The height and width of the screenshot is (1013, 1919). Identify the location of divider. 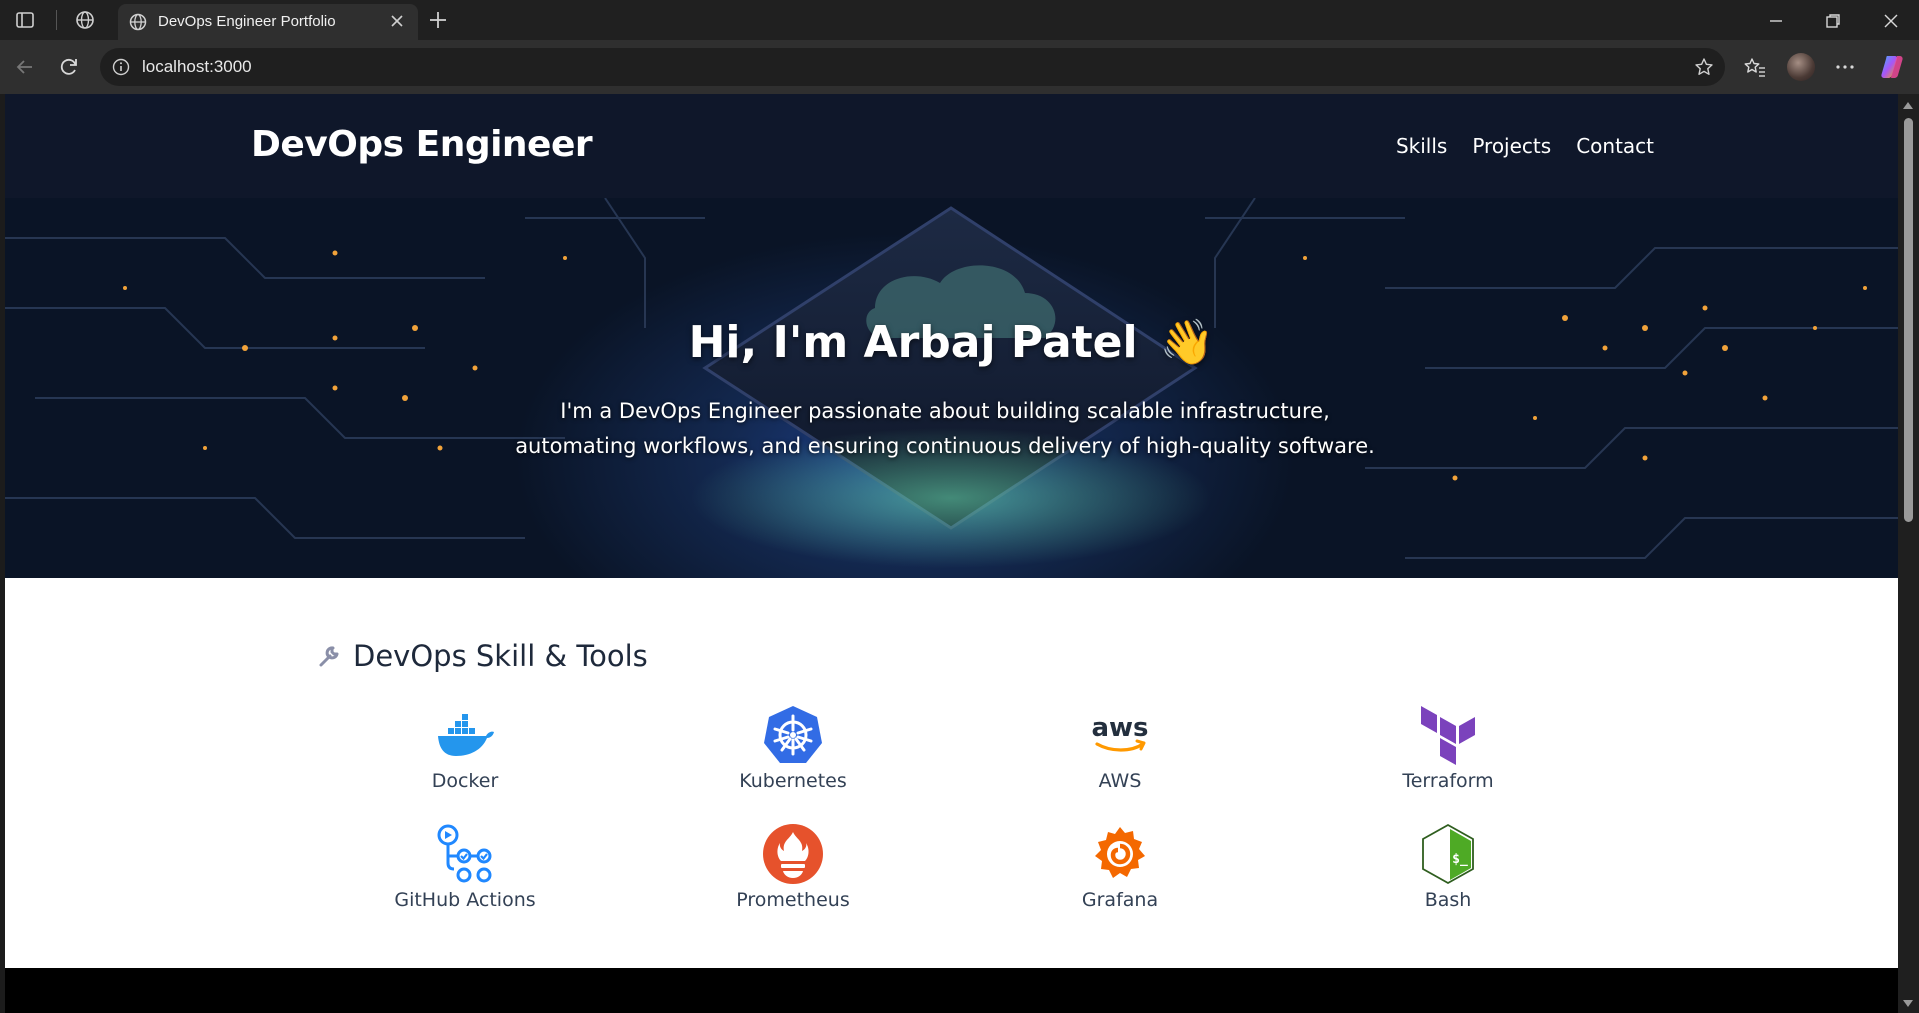
(56, 20).